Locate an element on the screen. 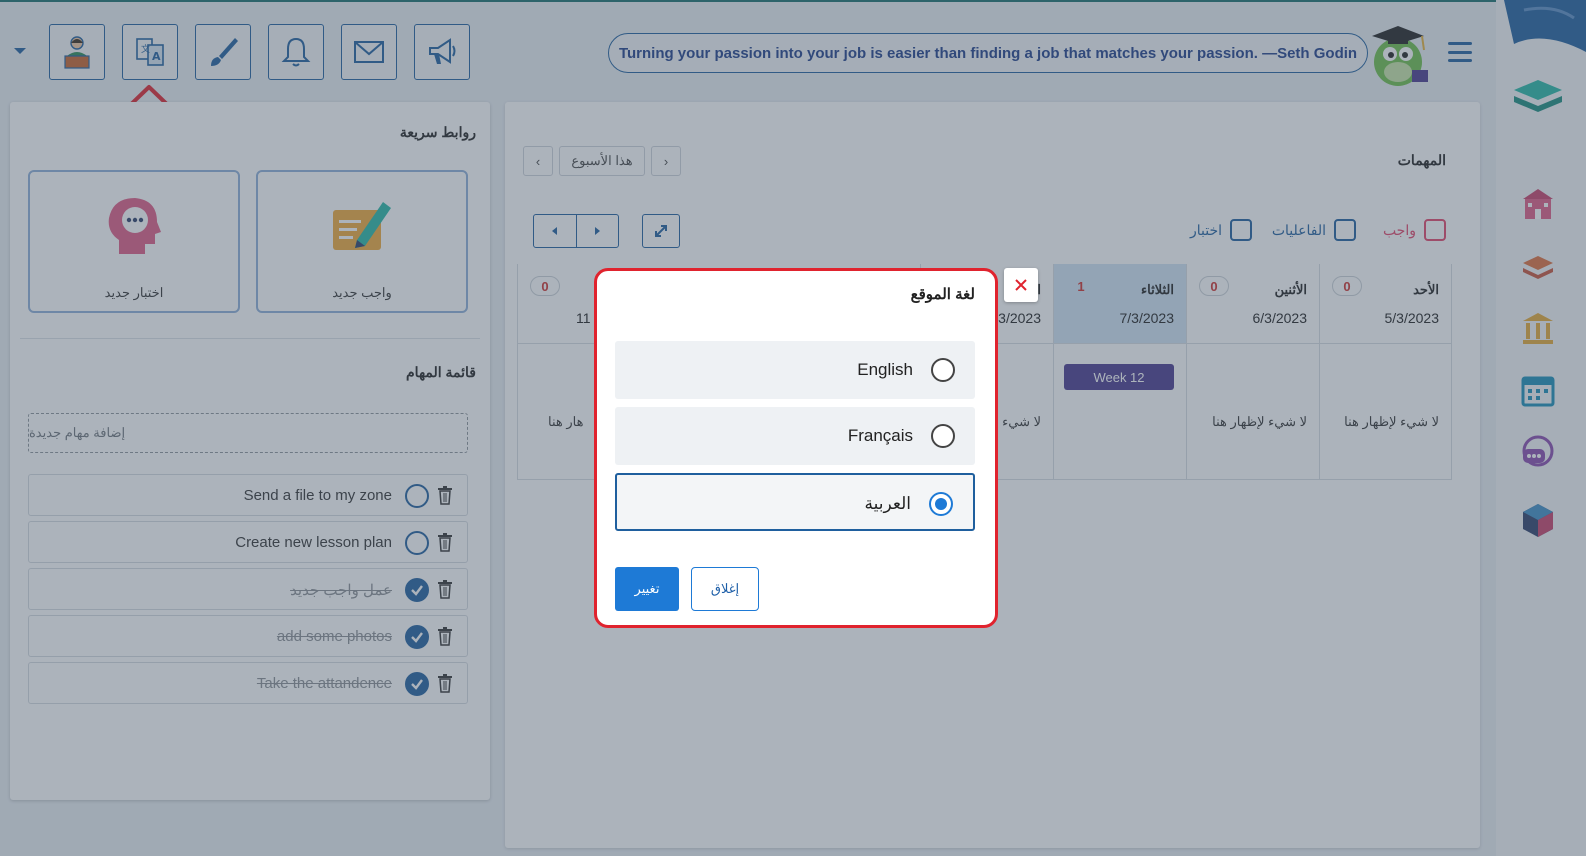 This screenshot has height=856, width=1586. modal-close-button is located at coordinates (1021, 285).